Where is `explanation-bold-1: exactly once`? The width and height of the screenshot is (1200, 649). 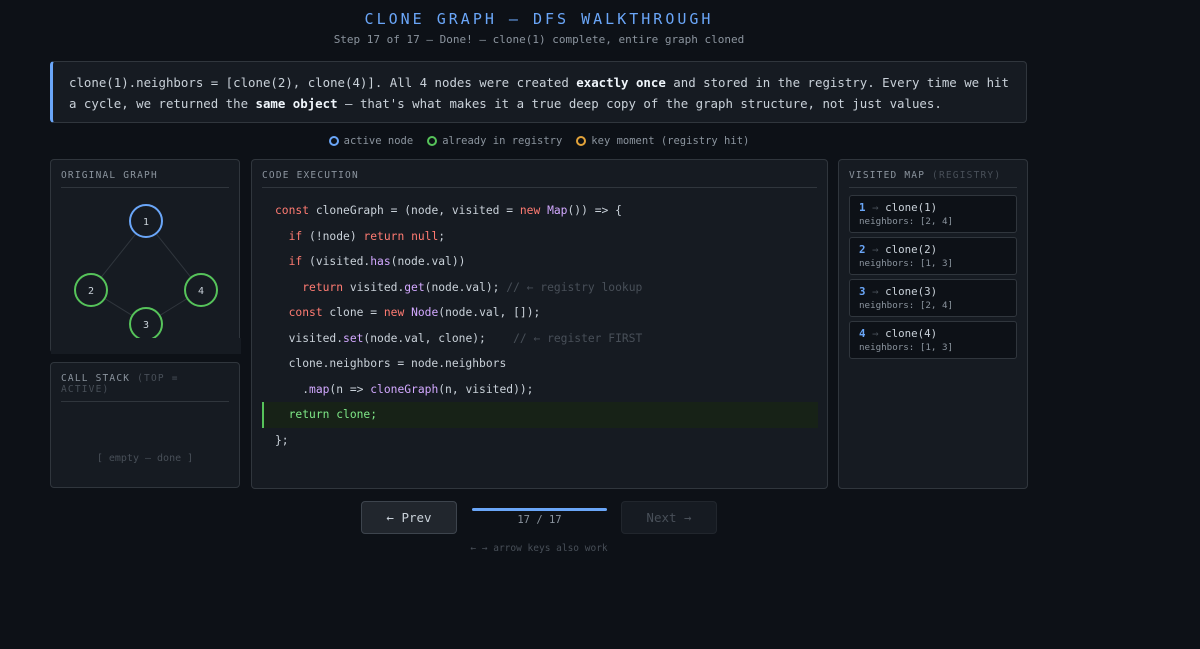 explanation-bold-1: exactly once is located at coordinates (621, 82).